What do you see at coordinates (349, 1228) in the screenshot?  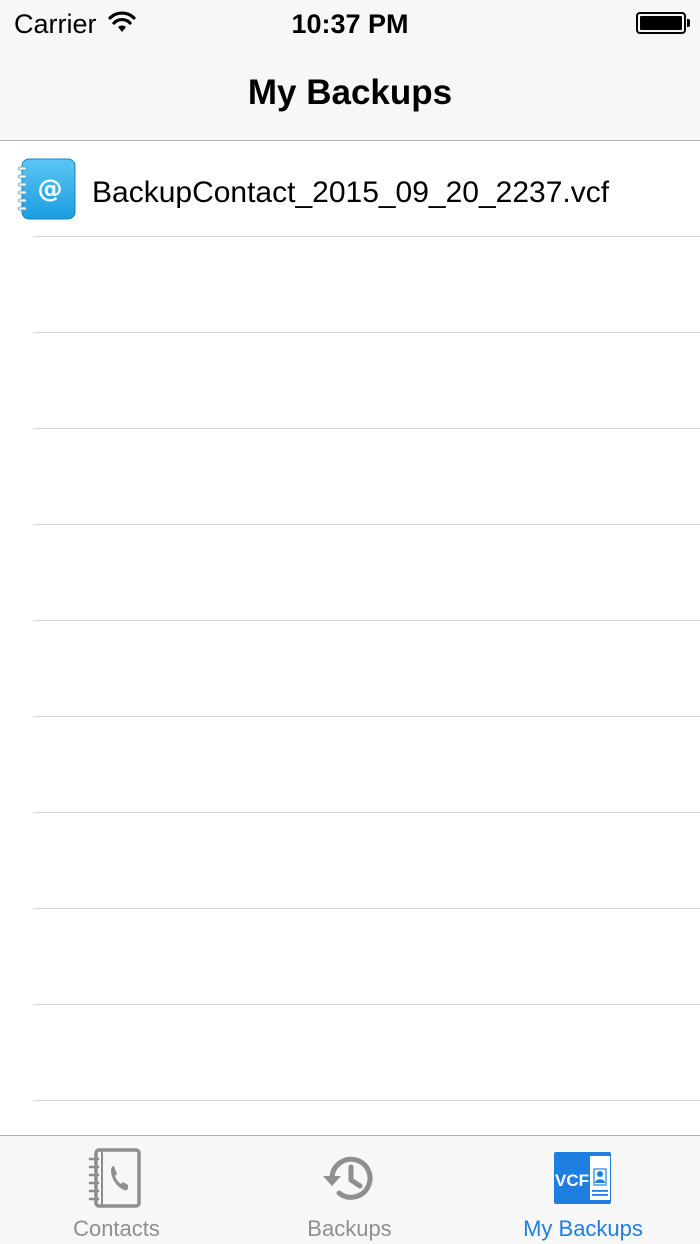 I see `tab-label-backups: Backups` at bounding box center [349, 1228].